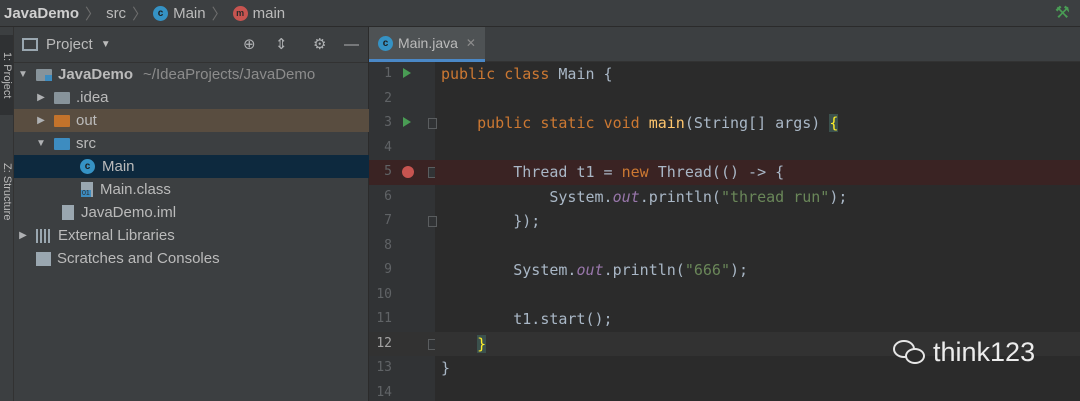 This screenshot has height=401, width=1080. What do you see at coordinates (384, 343) in the screenshot?
I see `line-number: 12` at bounding box center [384, 343].